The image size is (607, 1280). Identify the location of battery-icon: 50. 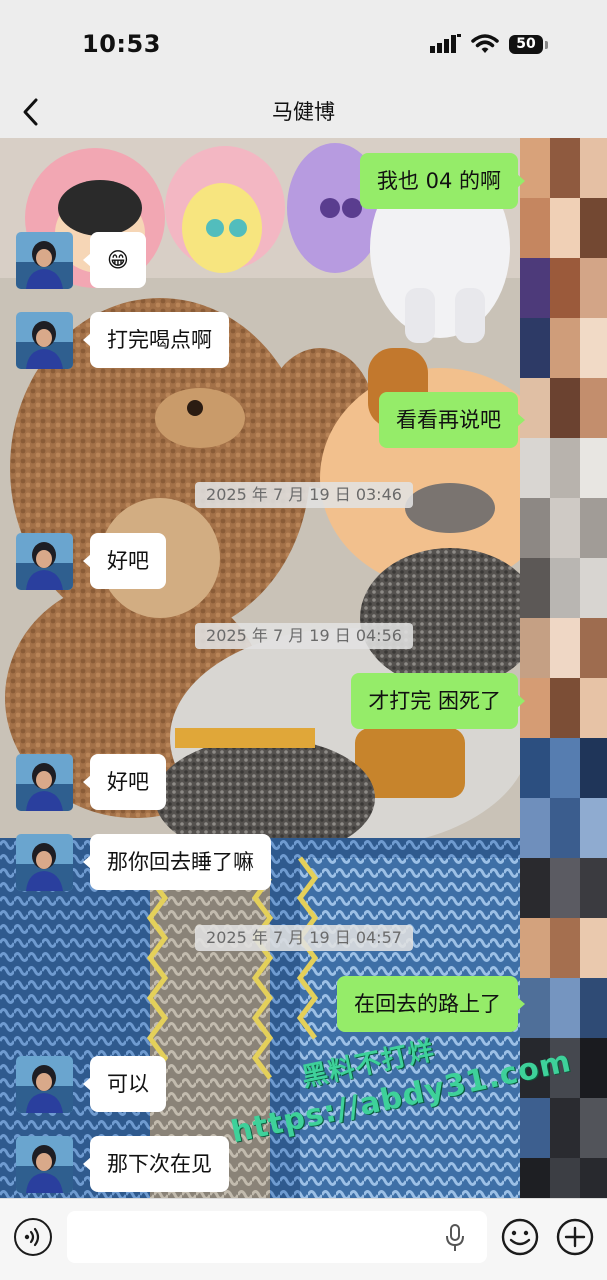
(526, 44).